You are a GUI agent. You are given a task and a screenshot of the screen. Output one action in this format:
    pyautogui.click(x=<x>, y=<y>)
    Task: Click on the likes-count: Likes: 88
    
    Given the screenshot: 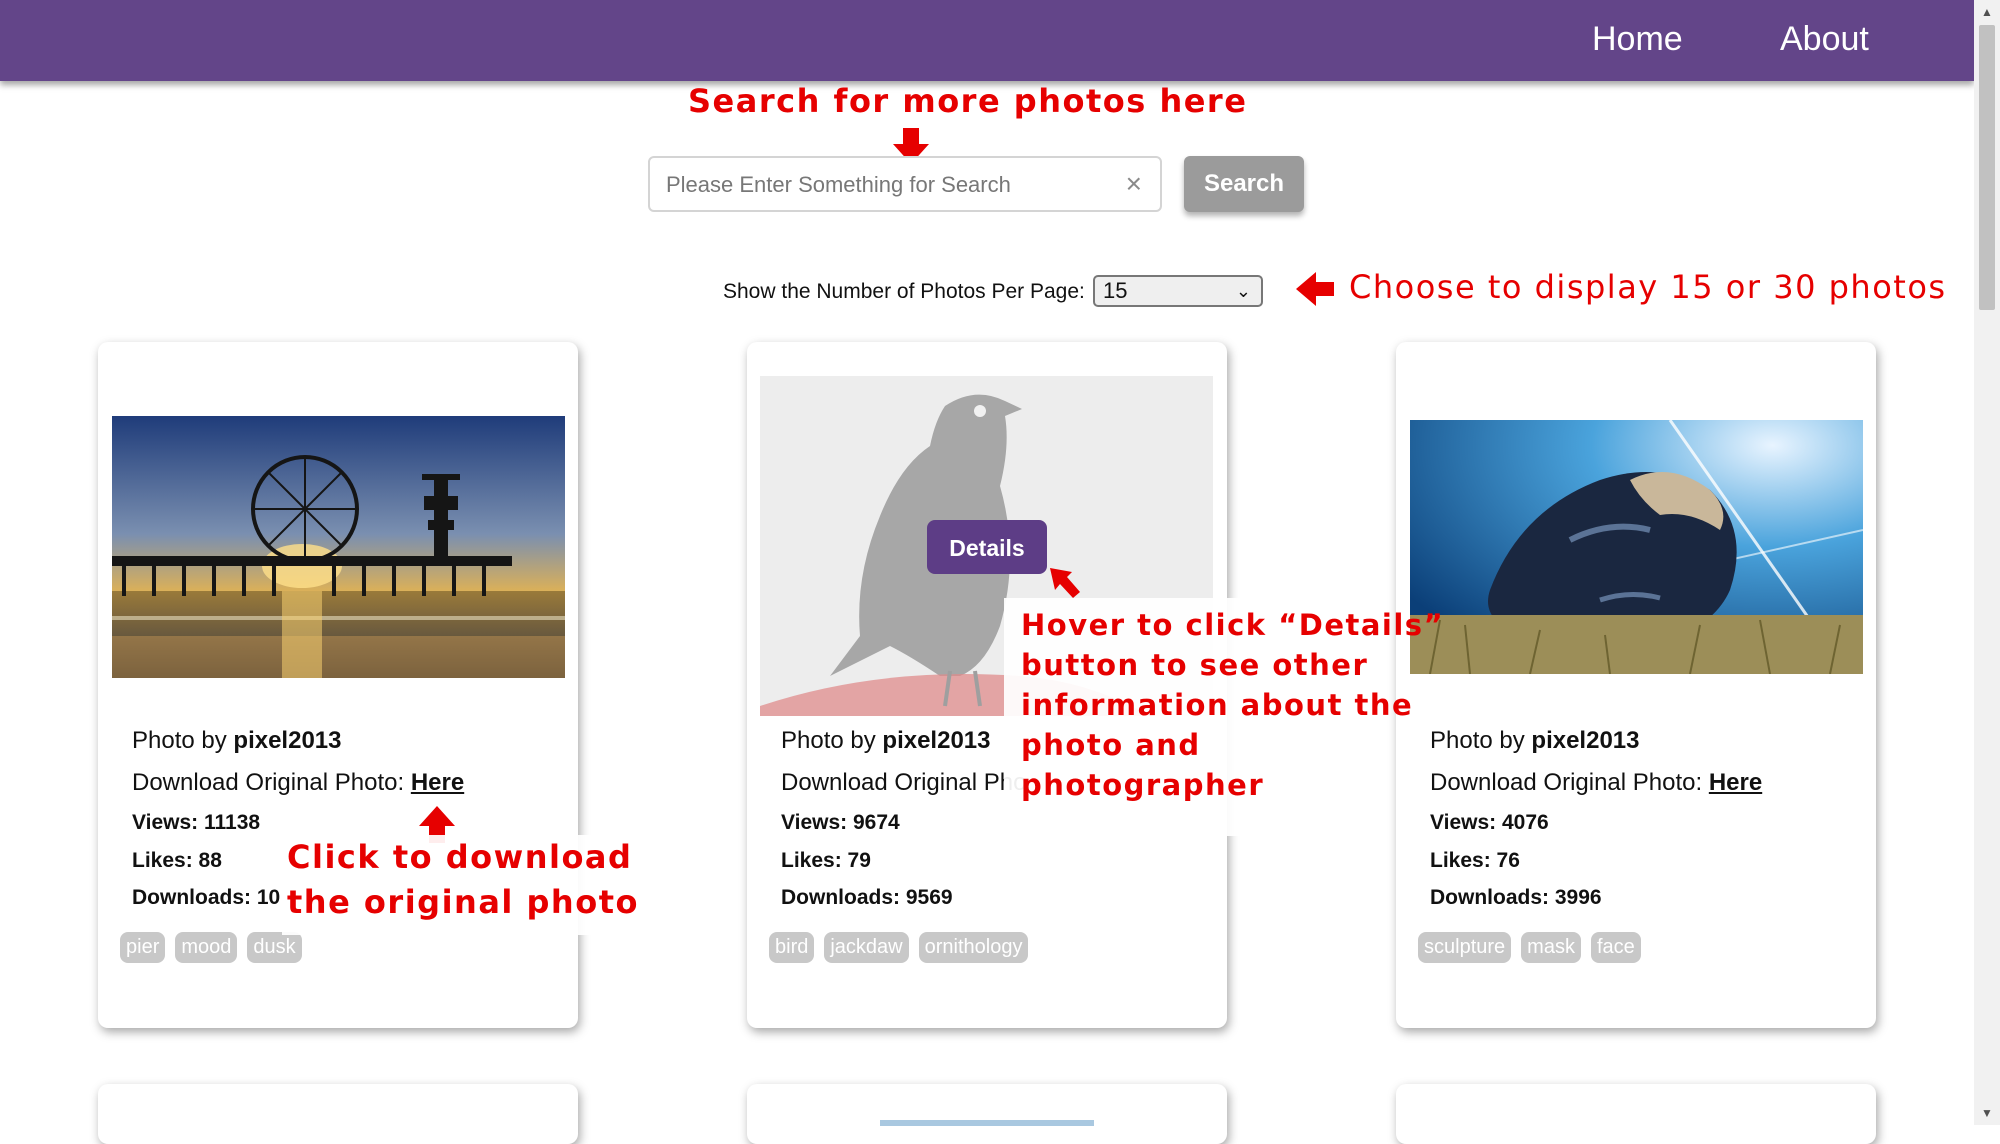 What is the action you would take?
    pyautogui.click(x=177, y=860)
    